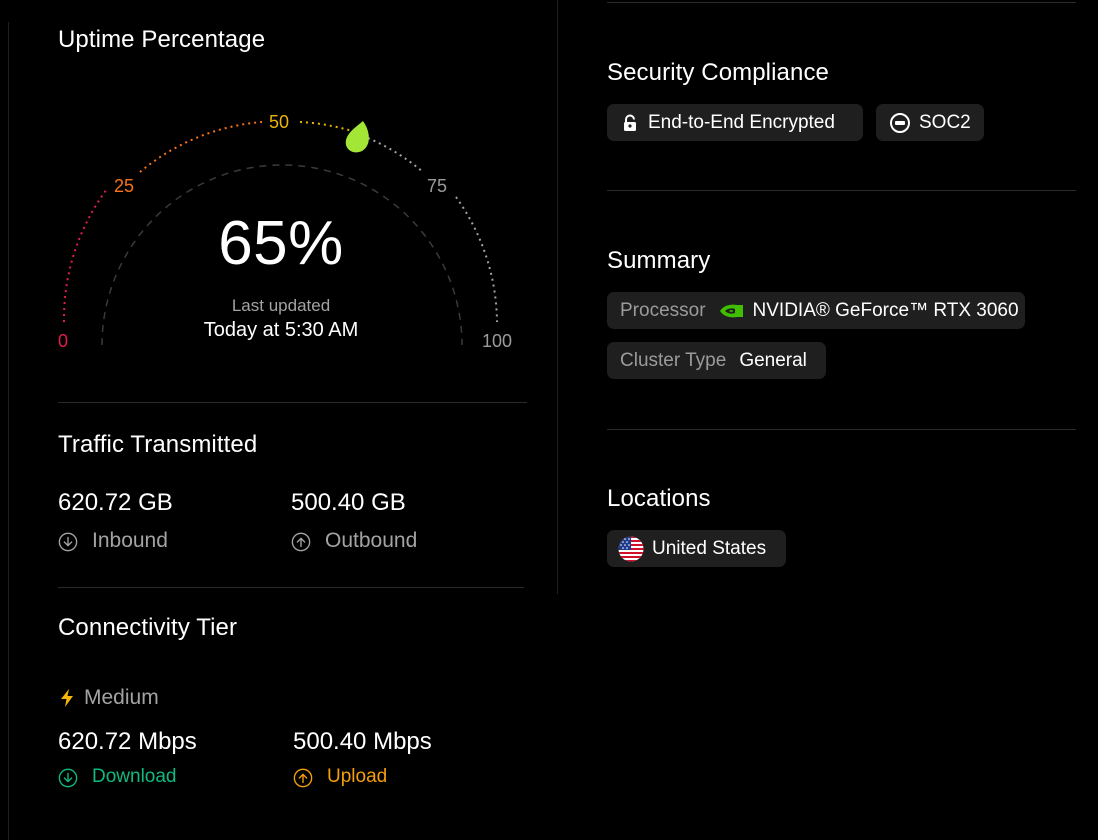 This screenshot has width=1098, height=840. I want to click on summary-divider, so click(841, 429).